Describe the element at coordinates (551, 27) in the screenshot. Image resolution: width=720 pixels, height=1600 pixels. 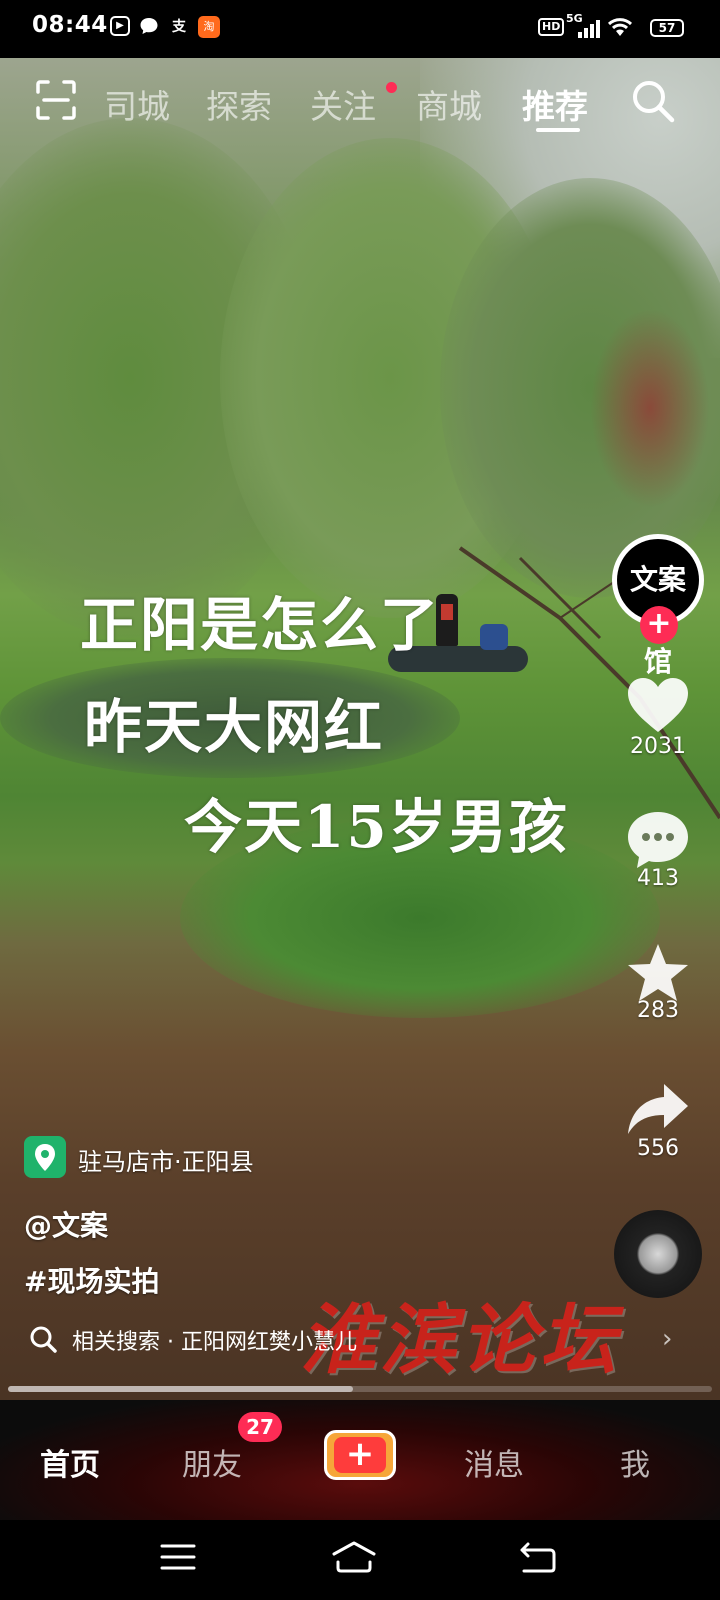
I see `hd-indicator: HD` at that location.